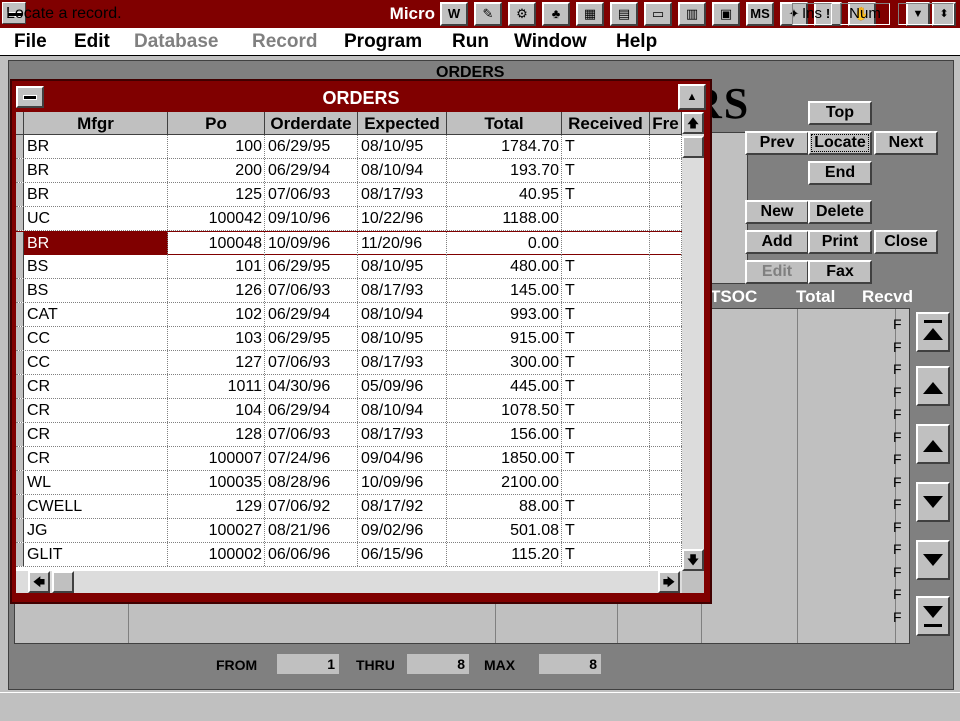 The height and width of the screenshot is (721, 960). Describe the element at coordinates (726, 14) in the screenshot. I see `toolbar-button-9-icon: ▣` at that location.